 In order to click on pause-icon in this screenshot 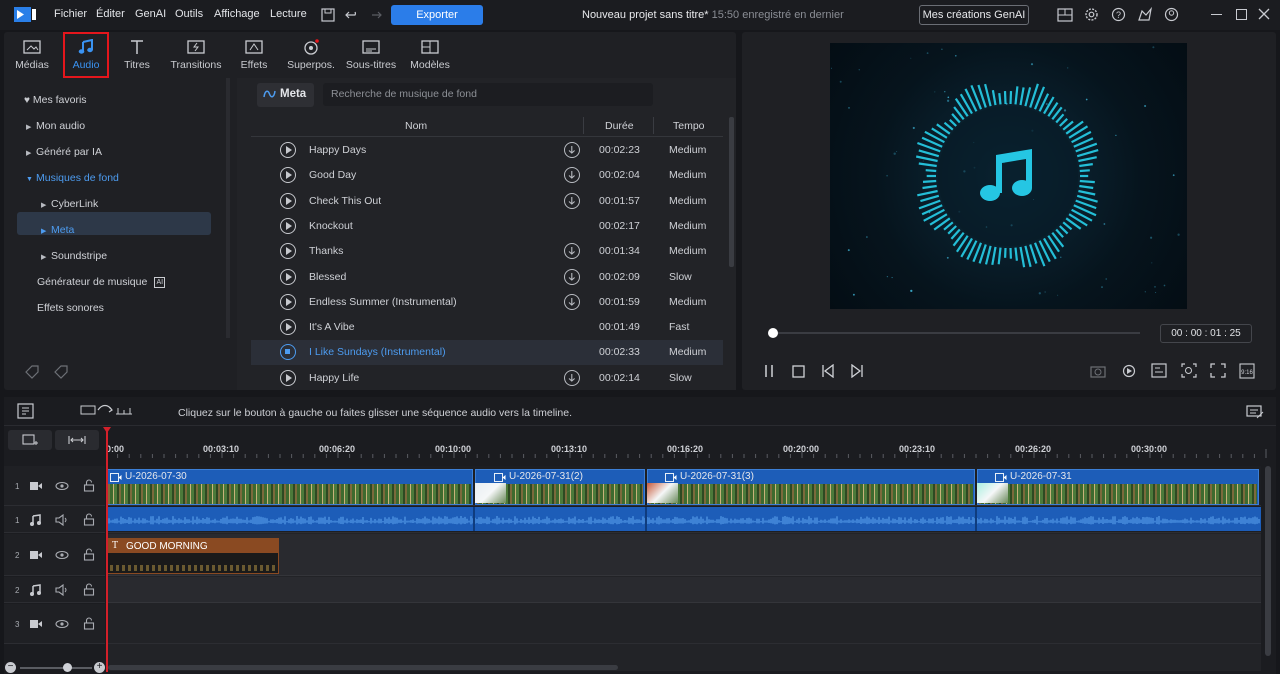, I will do `click(769, 371)`.